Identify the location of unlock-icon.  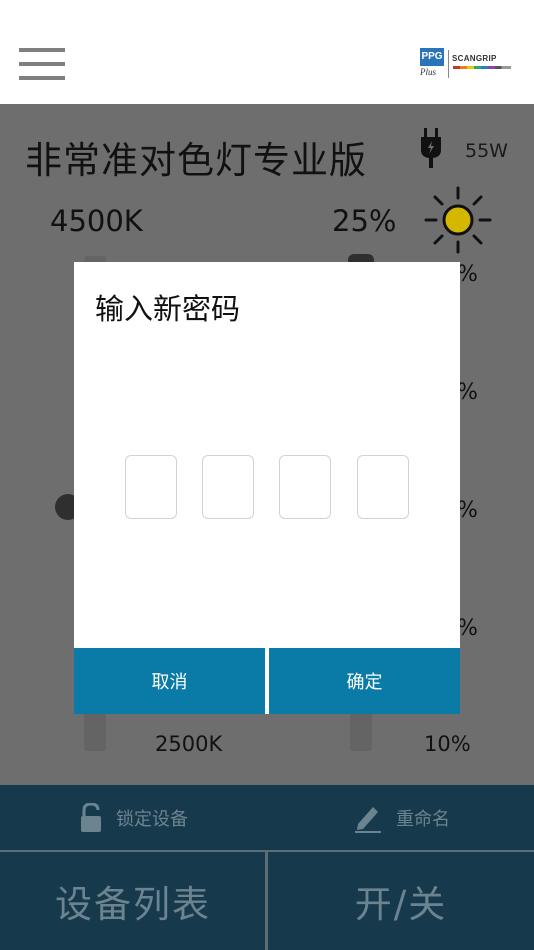
(91, 817).